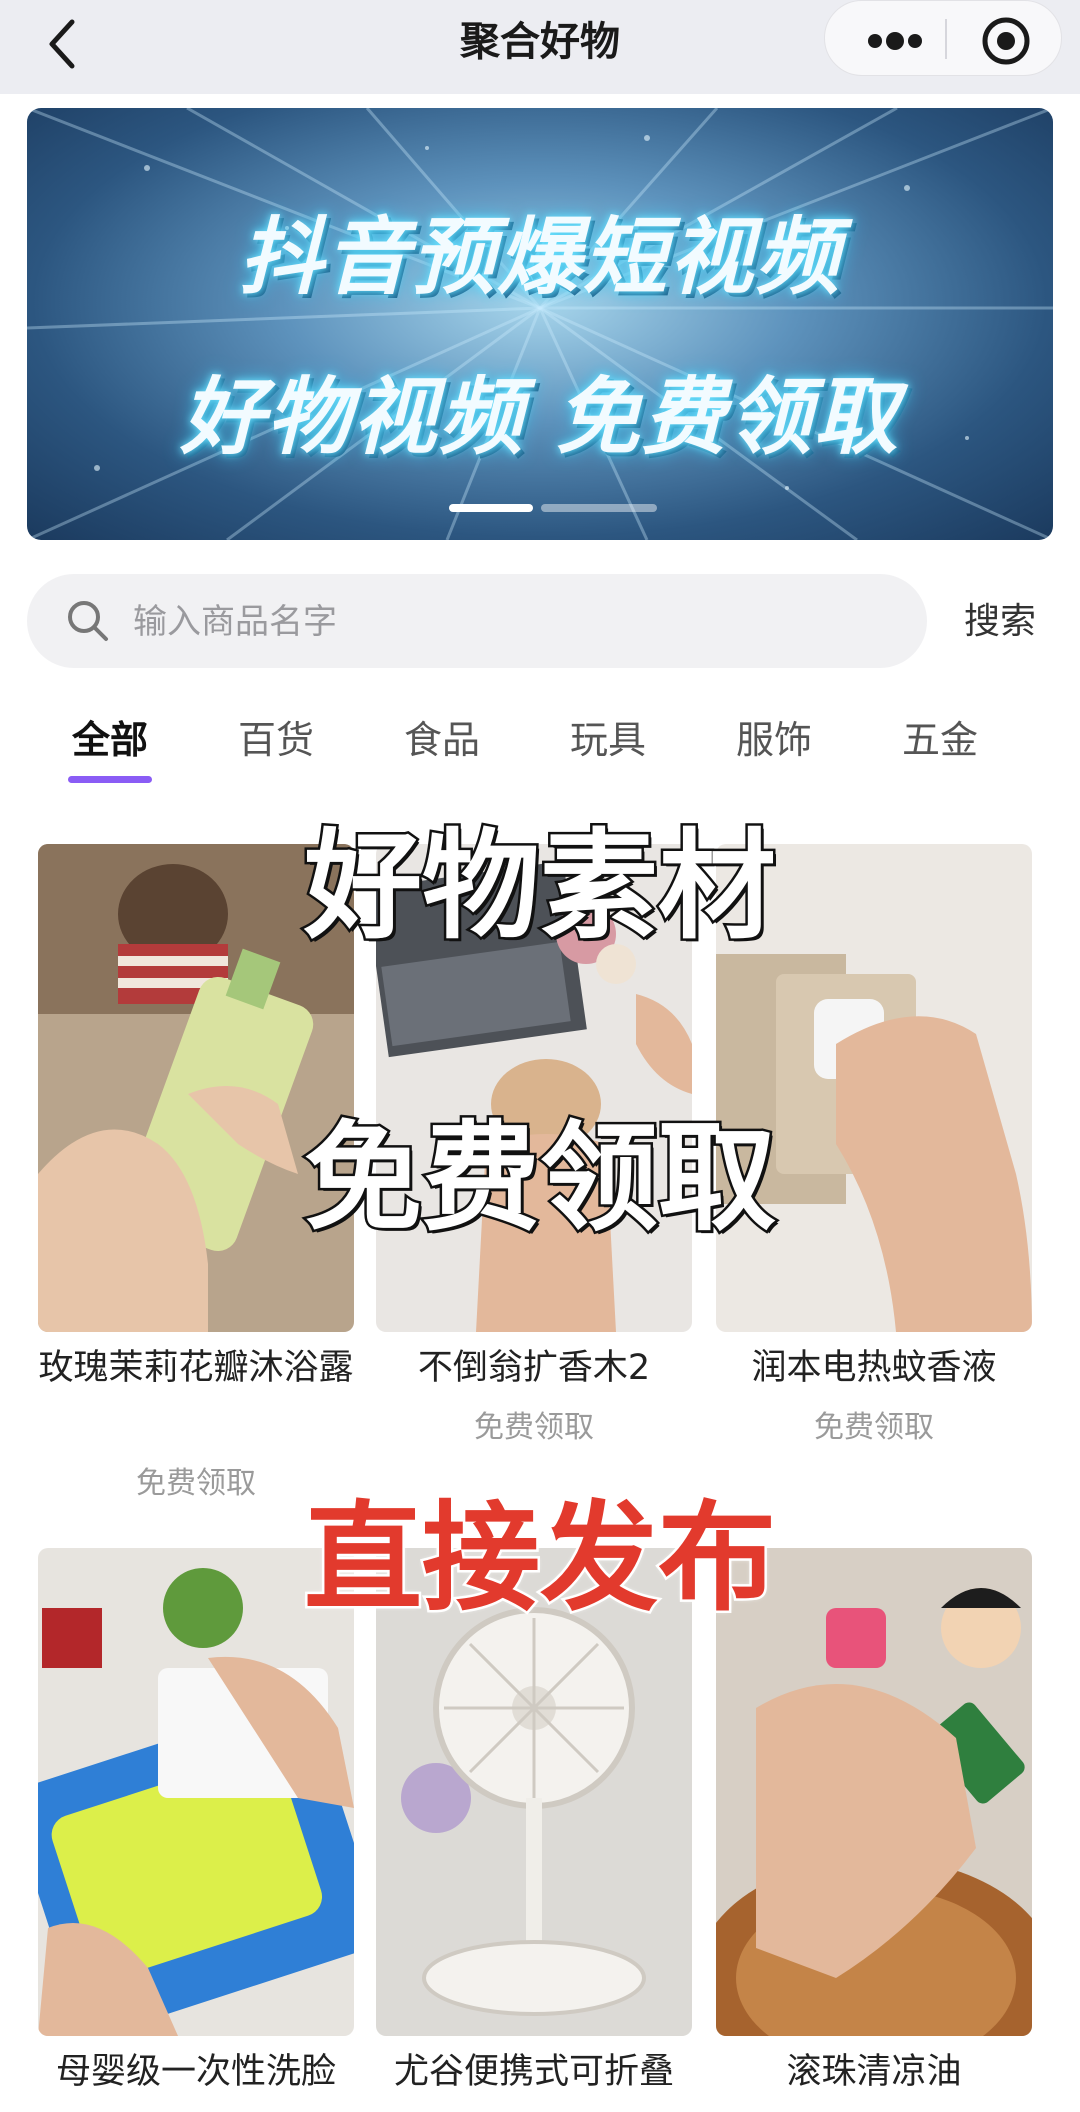 This screenshot has height=2112, width=1080. I want to click on tab-hardware: 五金, so click(940, 740).